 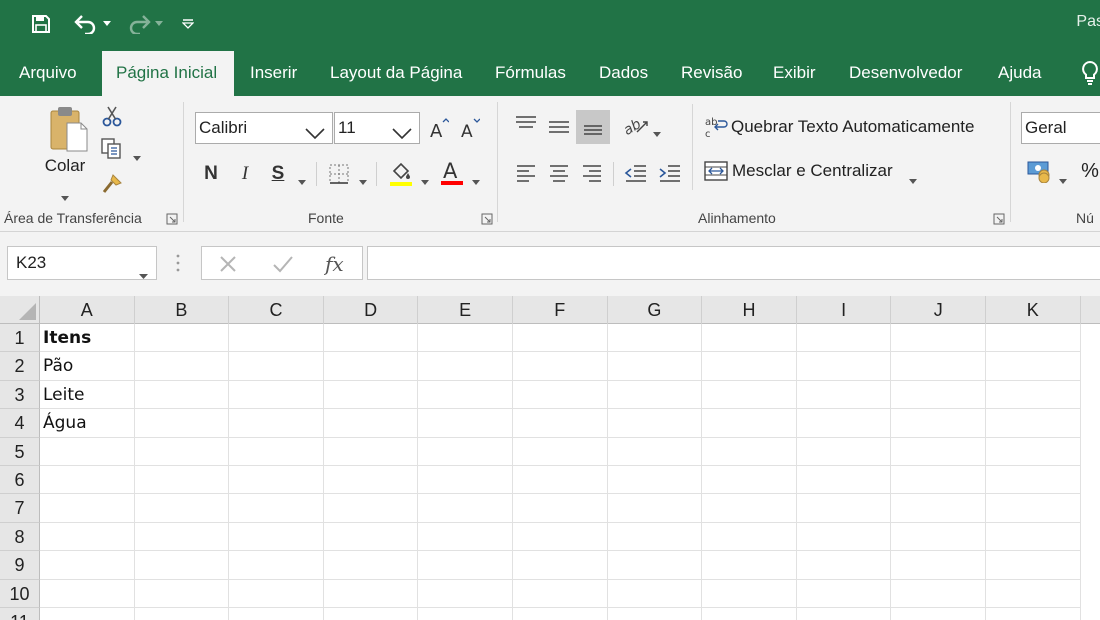 I want to click on cell-g6, so click(x=655, y=480).